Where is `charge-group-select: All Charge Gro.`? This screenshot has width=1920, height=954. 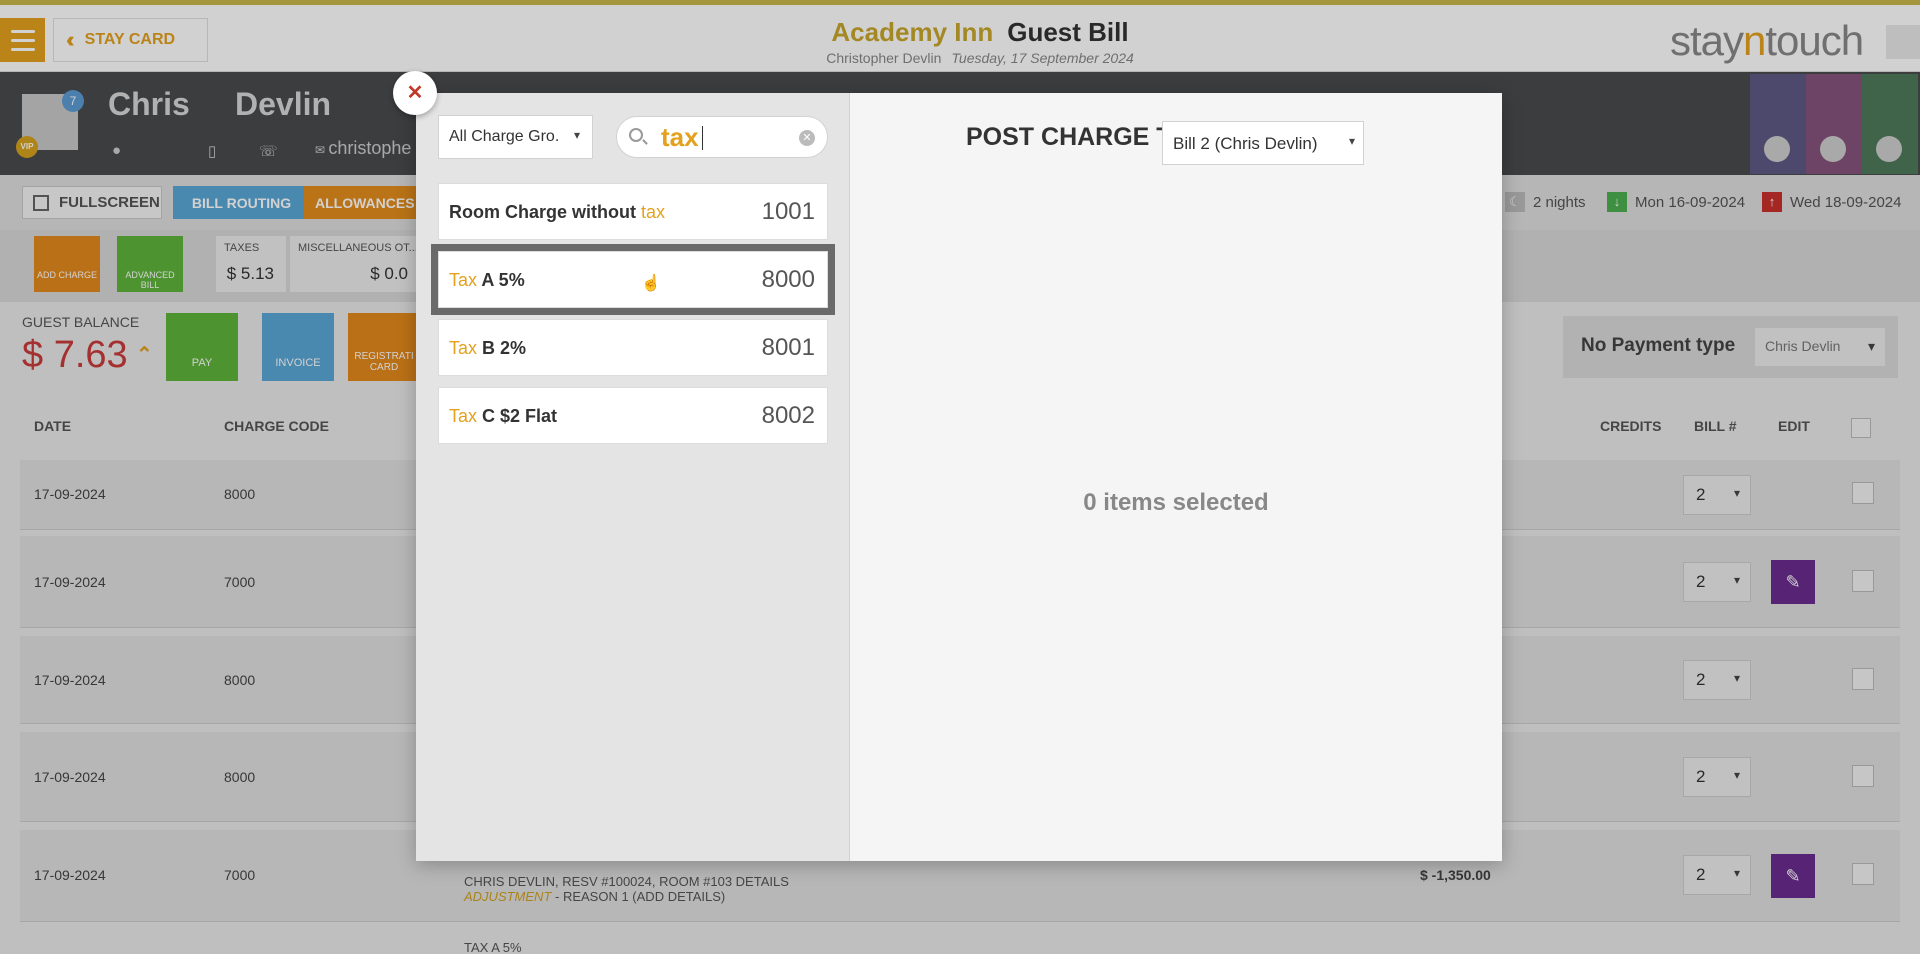 charge-group-select: All Charge Gro. is located at coordinates (515, 137).